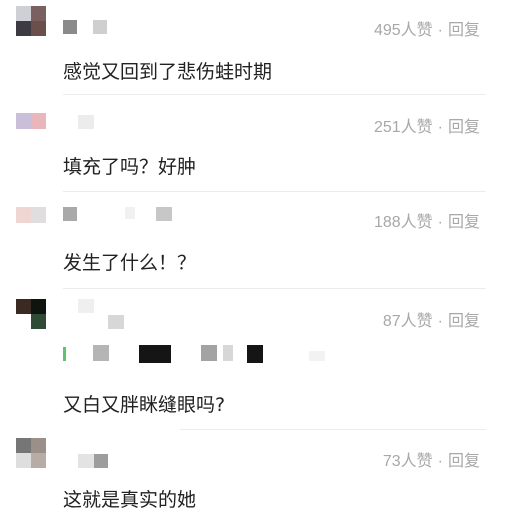 Image resolution: width=506 pixels, height=517 pixels. I want to click on comment-text: 感觉又回到了悲伤蛙时期, so click(168, 72).